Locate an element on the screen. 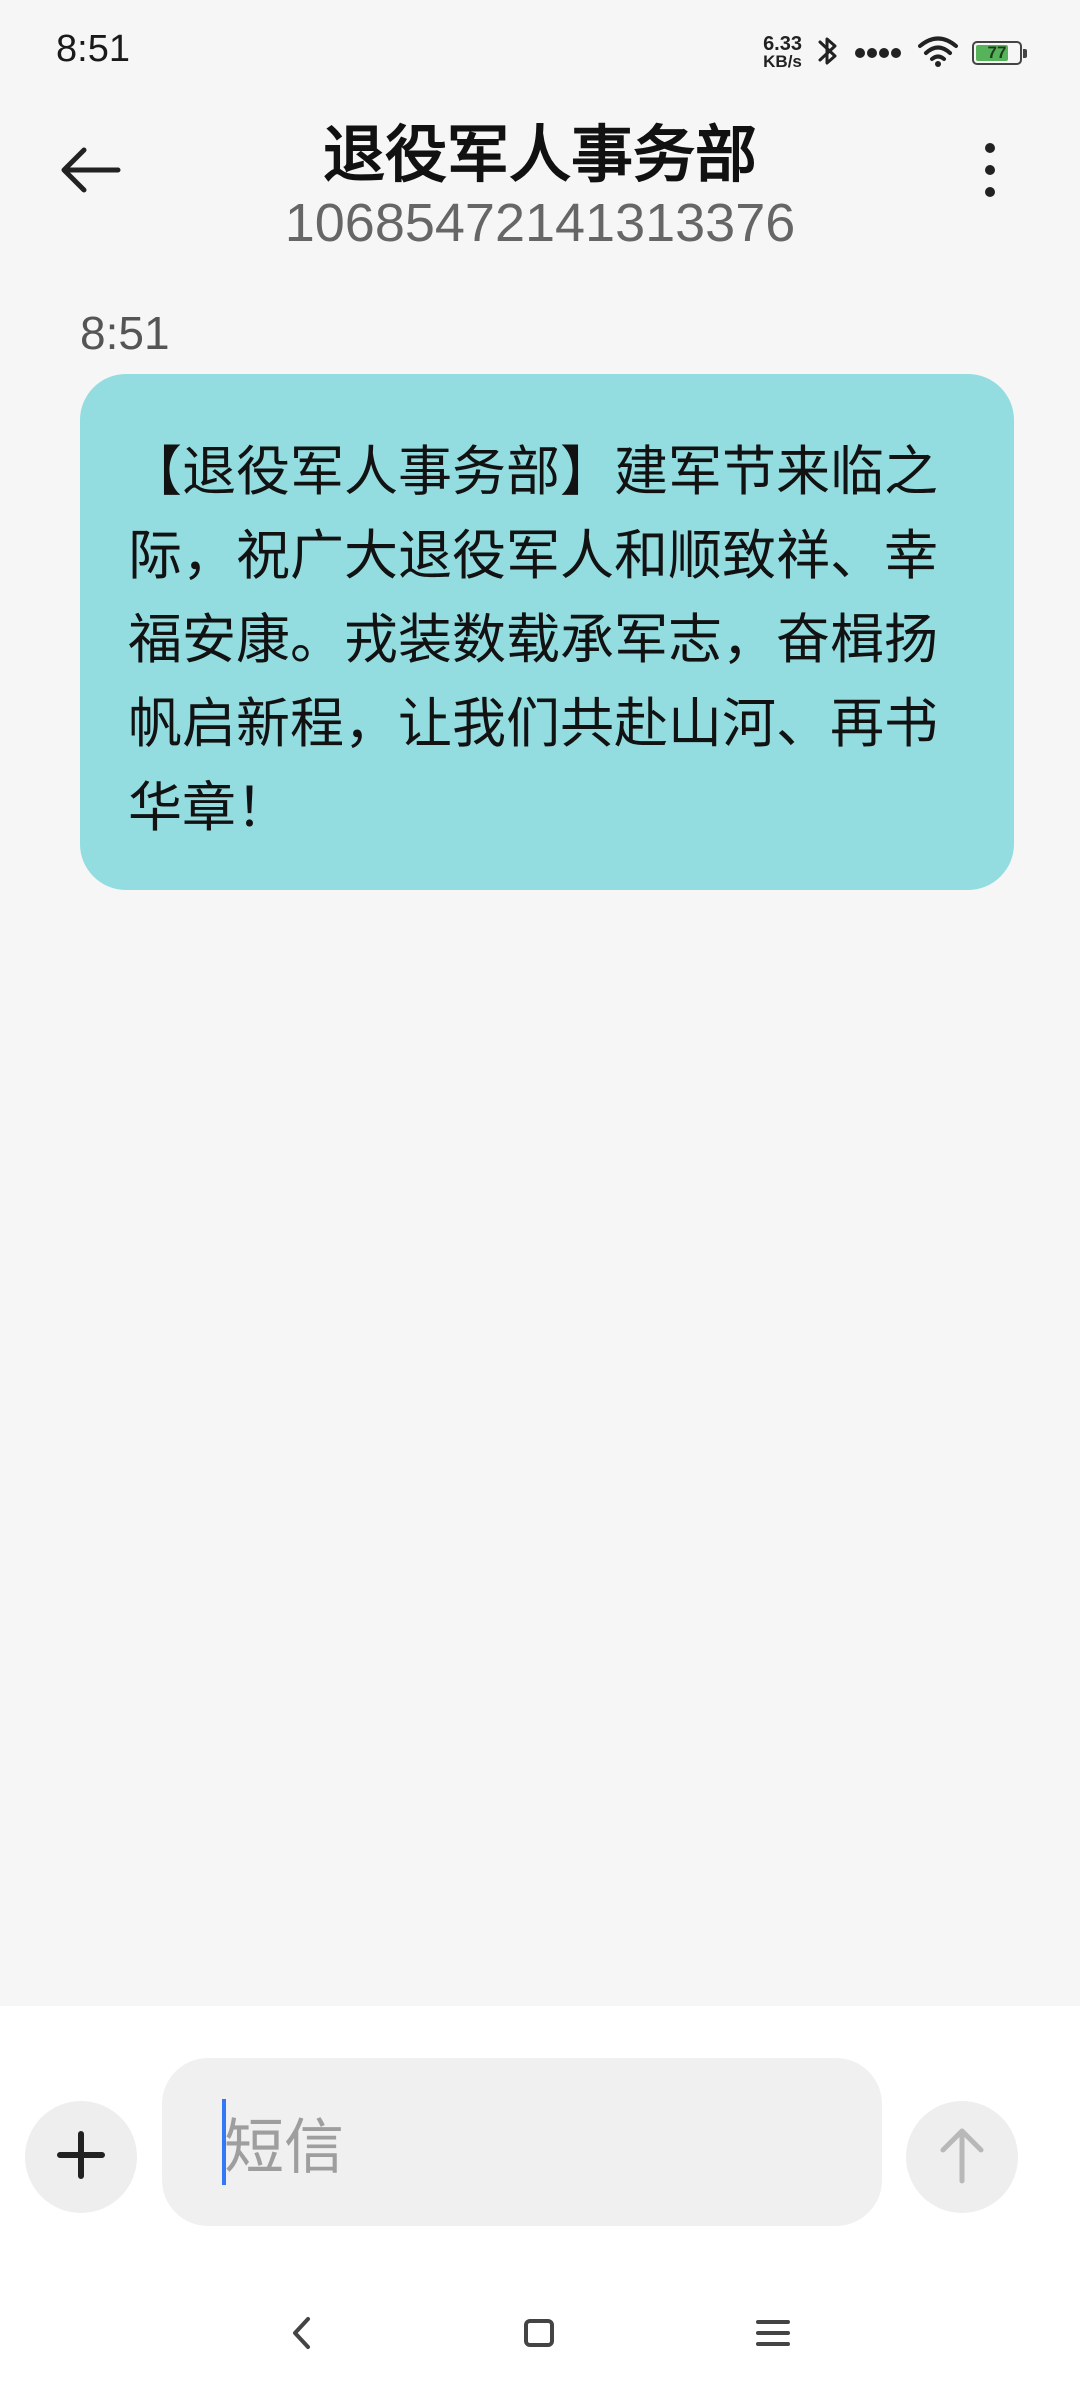 The width and height of the screenshot is (1080, 2401). status-time: 8:51 is located at coordinates (93, 49).